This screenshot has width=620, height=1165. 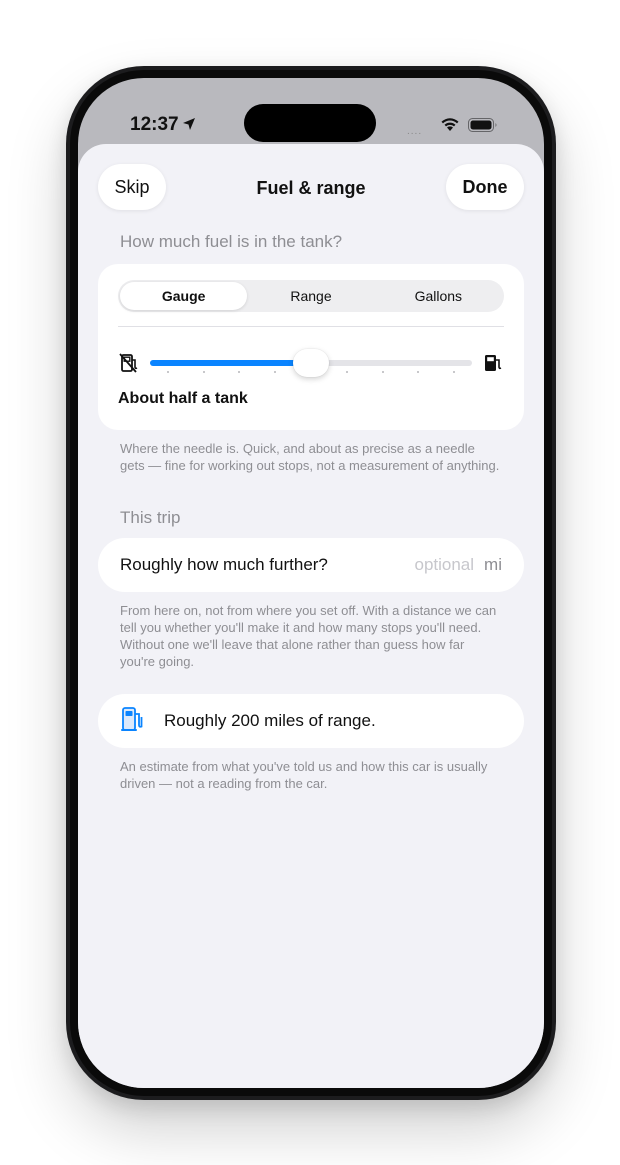 I want to click on distance-unit: mi, so click(x=493, y=564).